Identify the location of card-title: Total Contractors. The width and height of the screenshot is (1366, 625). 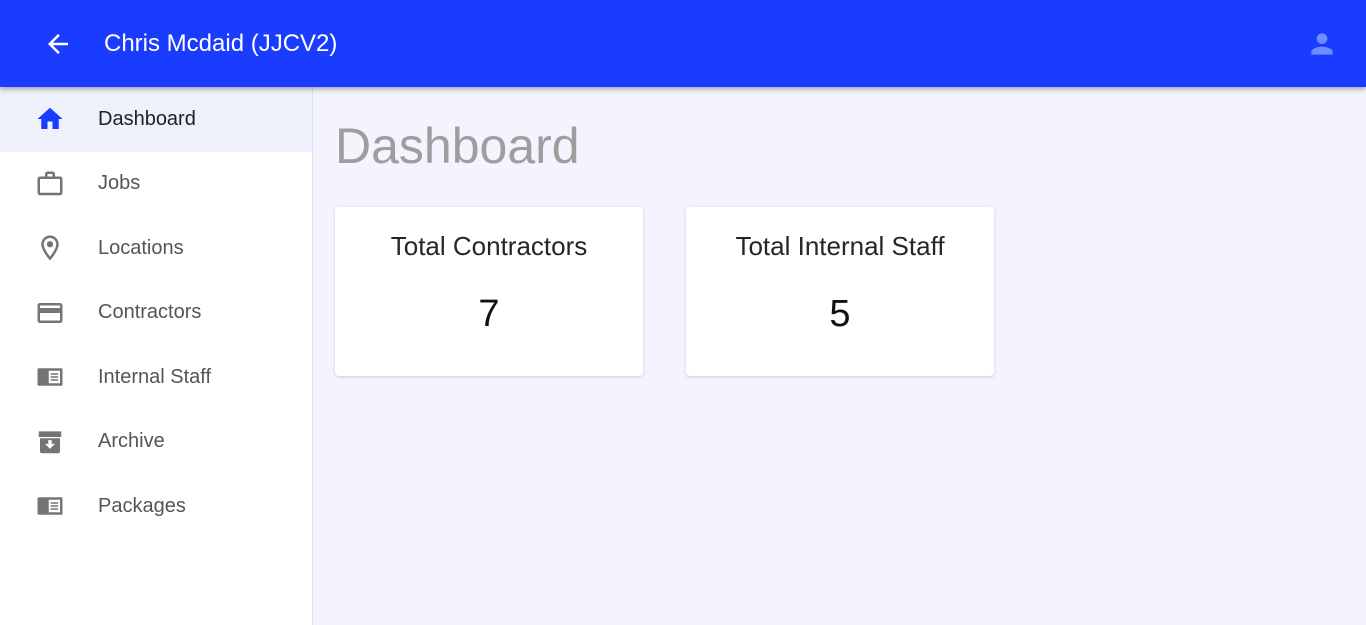
(489, 246).